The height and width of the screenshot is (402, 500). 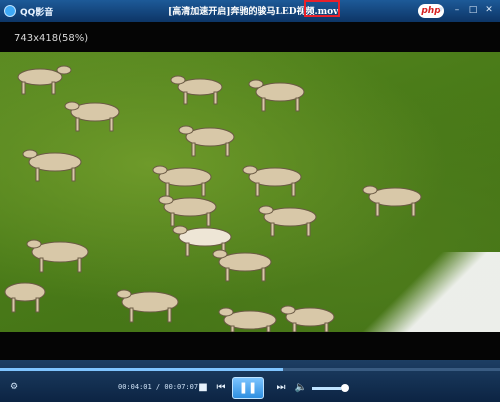 I want to click on maximize-icon: □, so click(x=473, y=10).